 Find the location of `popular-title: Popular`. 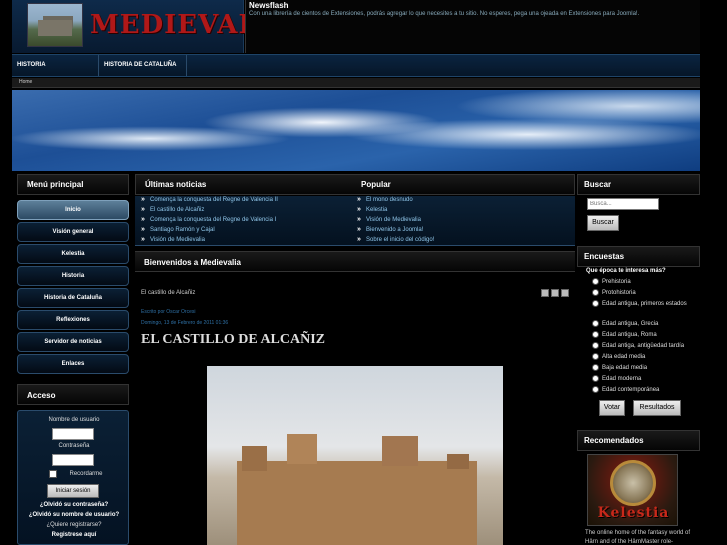

popular-title: Popular is located at coordinates (376, 184).